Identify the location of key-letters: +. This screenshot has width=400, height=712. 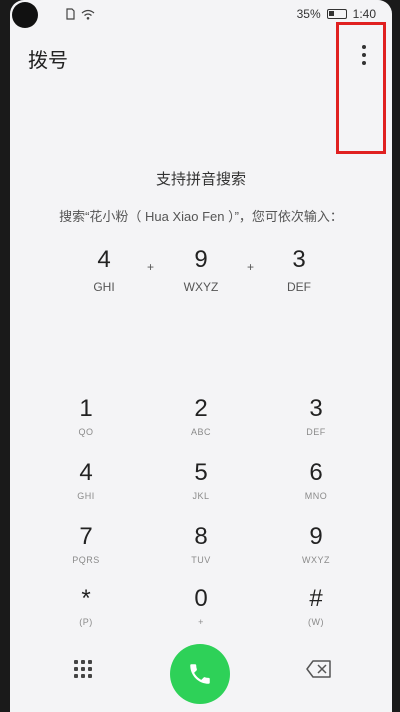
(201, 622).